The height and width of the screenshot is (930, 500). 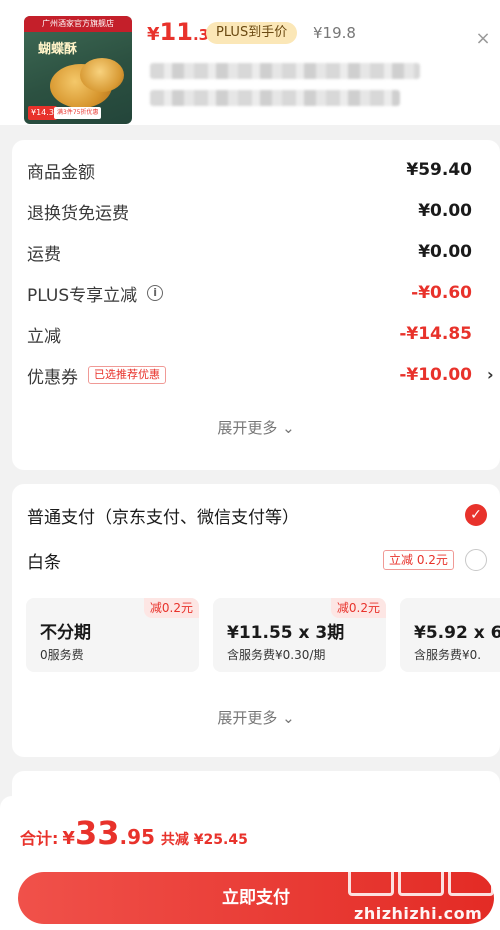 What do you see at coordinates (441, 293) in the screenshot?
I see `row-value: -¥0.60` at bounding box center [441, 293].